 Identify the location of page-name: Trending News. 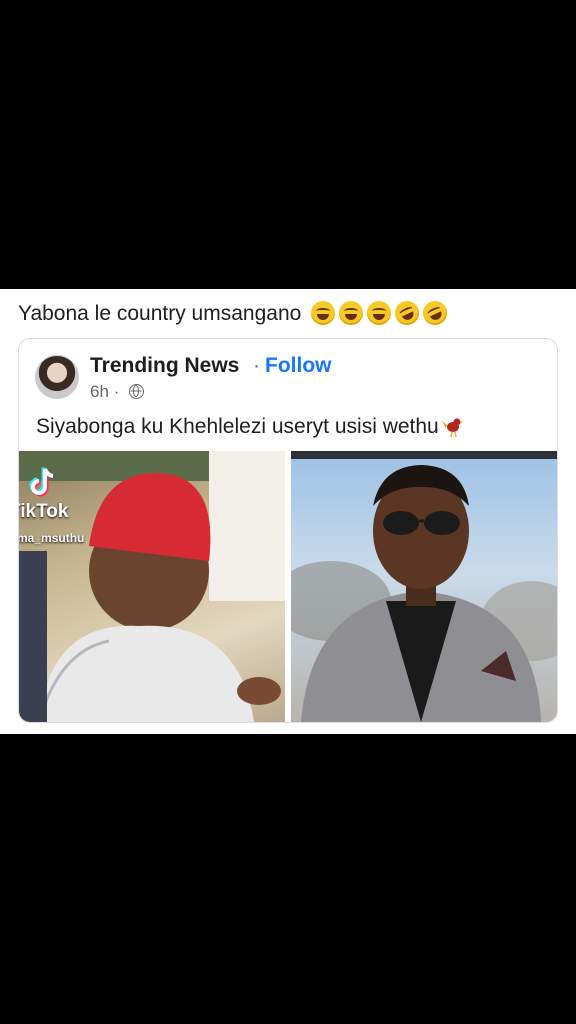
(164, 366).